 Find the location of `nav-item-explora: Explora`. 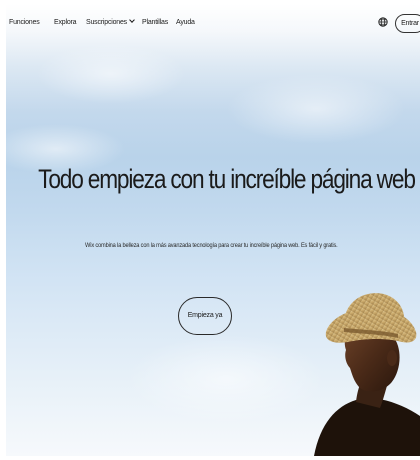

nav-item-explora: Explora is located at coordinates (65, 22).